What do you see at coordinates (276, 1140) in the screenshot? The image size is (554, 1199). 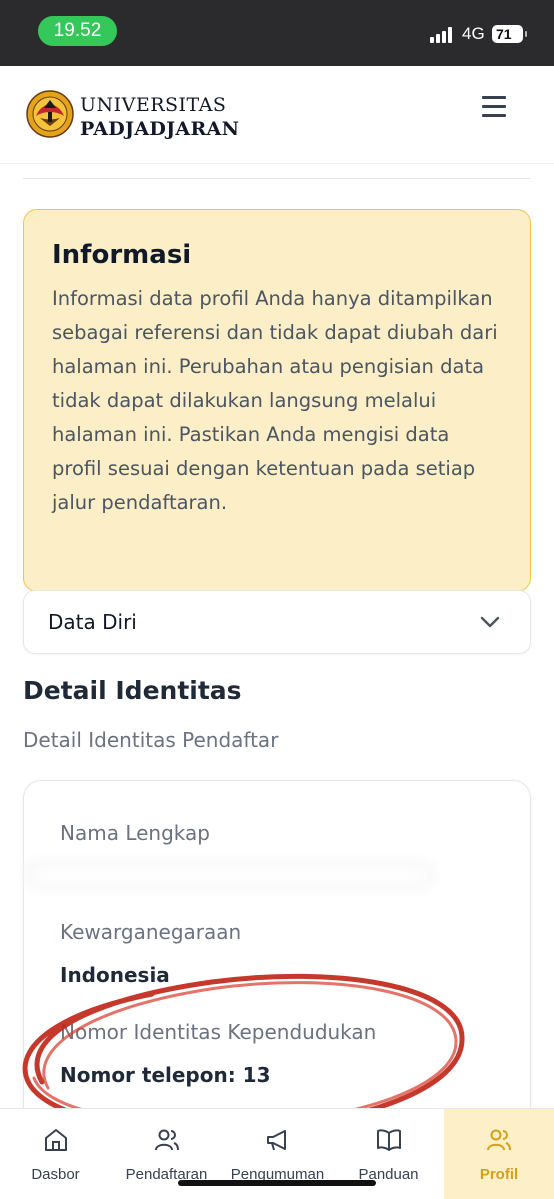 I see `megaphone-icon` at bounding box center [276, 1140].